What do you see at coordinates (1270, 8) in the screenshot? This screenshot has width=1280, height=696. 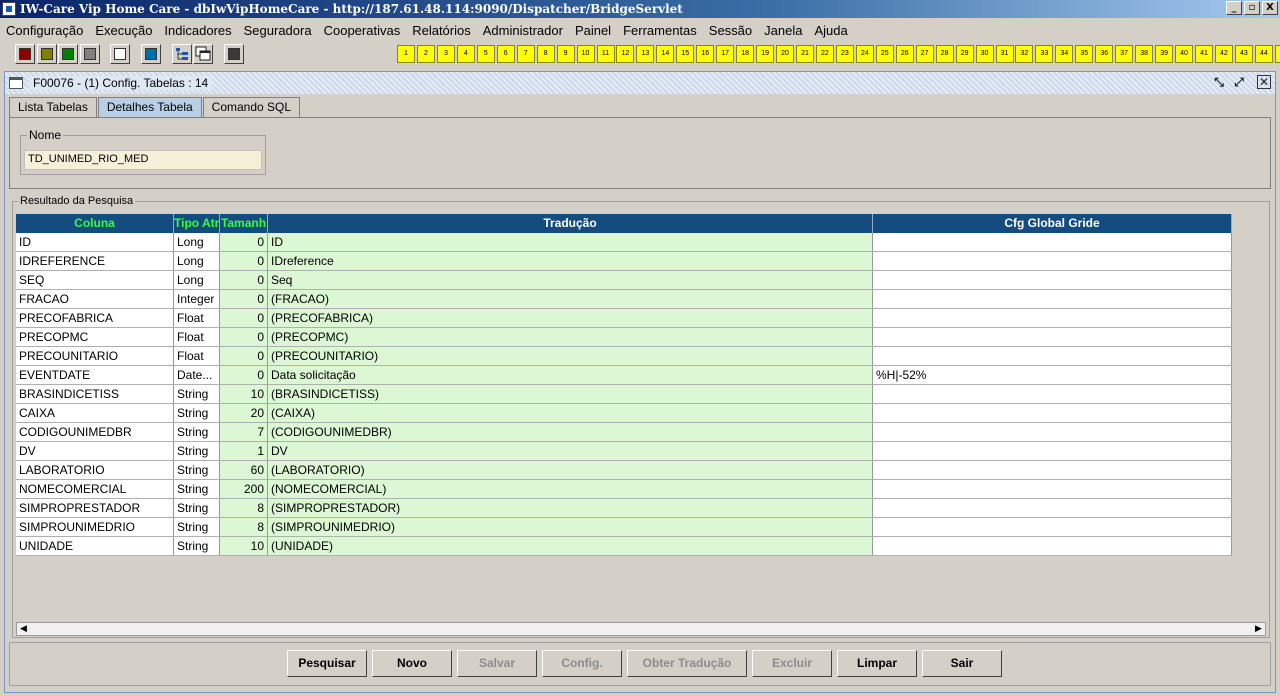 I see `close-button: X` at bounding box center [1270, 8].